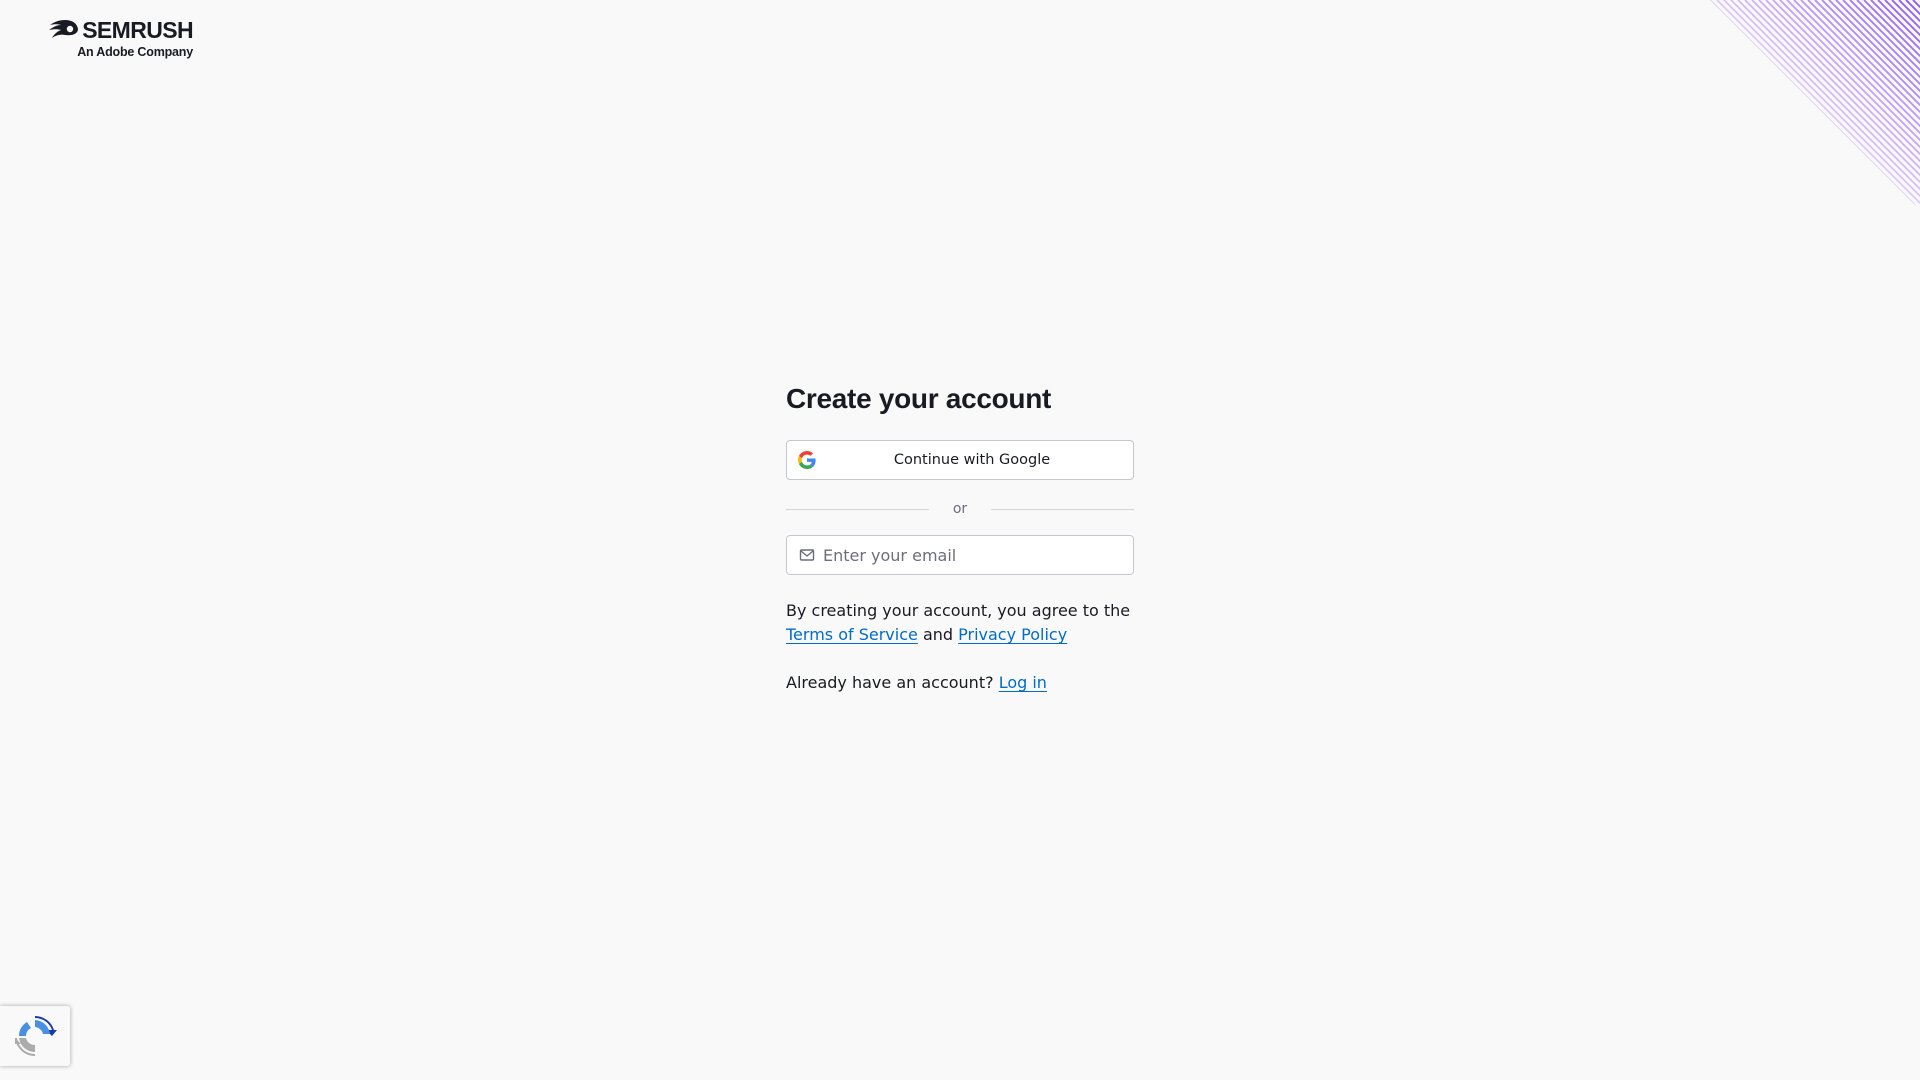  I want to click on logo-brand-text: SEMRUSH, so click(137, 30).